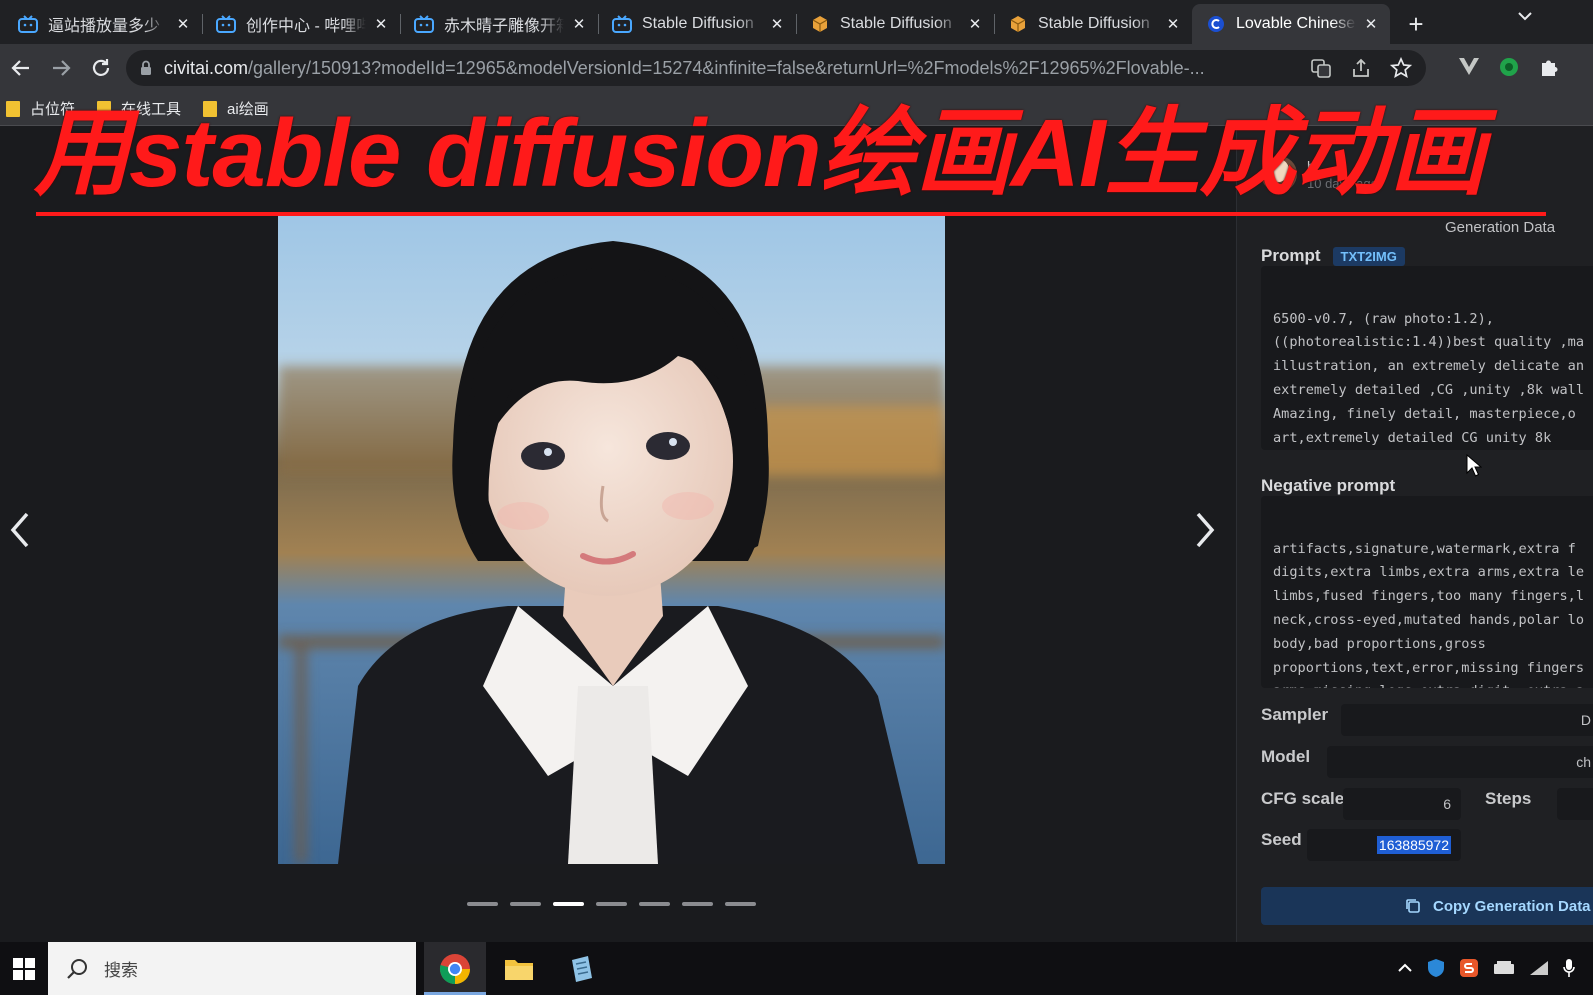 Image resolution: width=1593 pixels, height=995 pixels. I want to click on address-bar-actions, so click(1361, 70).